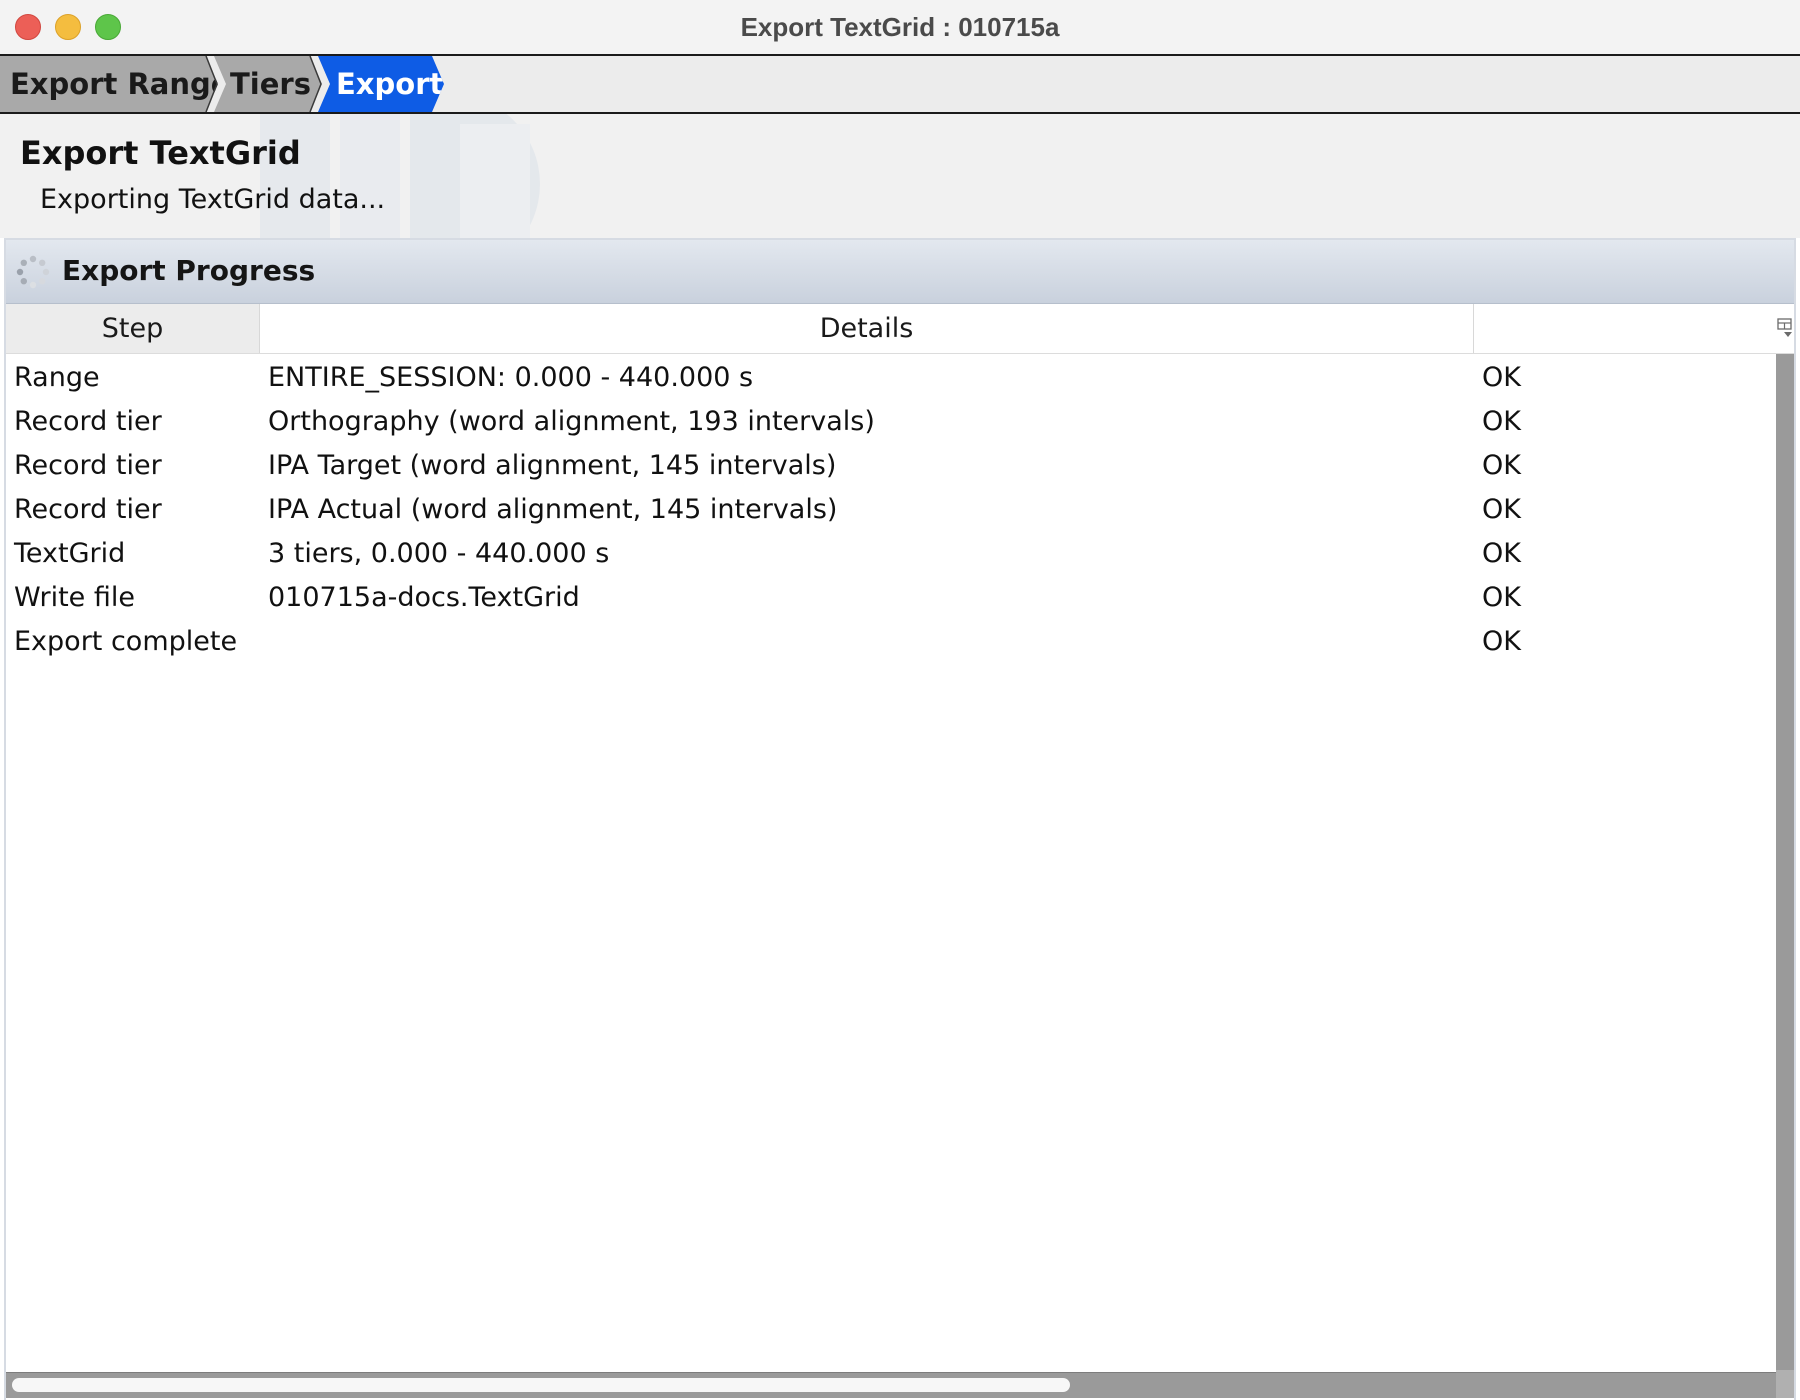 This screenshot has width=1800, height=1400. Describe the element at coordinates (268, 84) in the screenshot. I see `breadcrumb-tiers: Tiers` at that location.